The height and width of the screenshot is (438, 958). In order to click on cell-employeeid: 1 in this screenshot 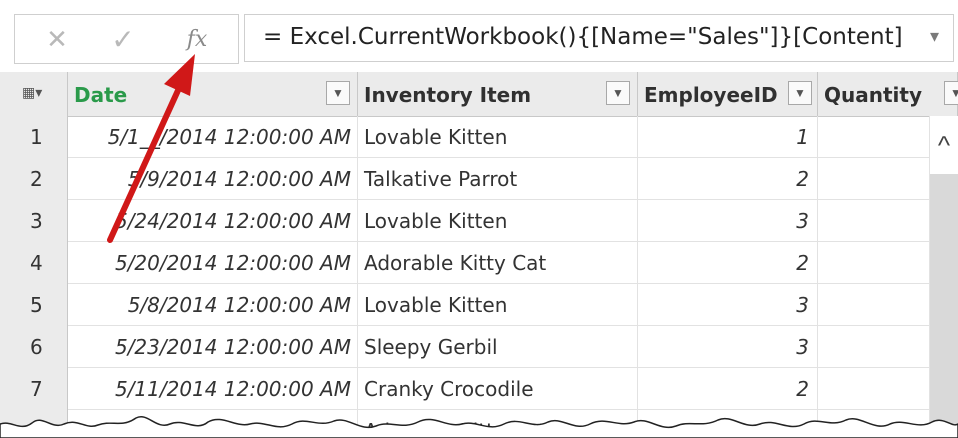, I will do `click(728, 137)`.